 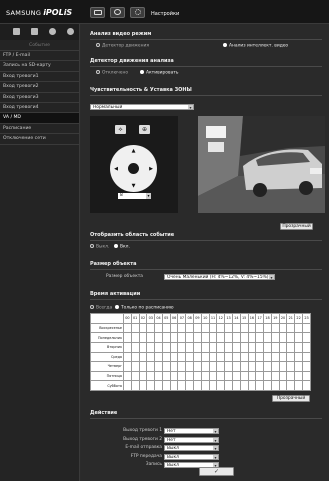 What do you see at coordinates (159, 73) in the screenshot?
I see `radio-detector-on: Активировать` at bounding box center [159, 73].